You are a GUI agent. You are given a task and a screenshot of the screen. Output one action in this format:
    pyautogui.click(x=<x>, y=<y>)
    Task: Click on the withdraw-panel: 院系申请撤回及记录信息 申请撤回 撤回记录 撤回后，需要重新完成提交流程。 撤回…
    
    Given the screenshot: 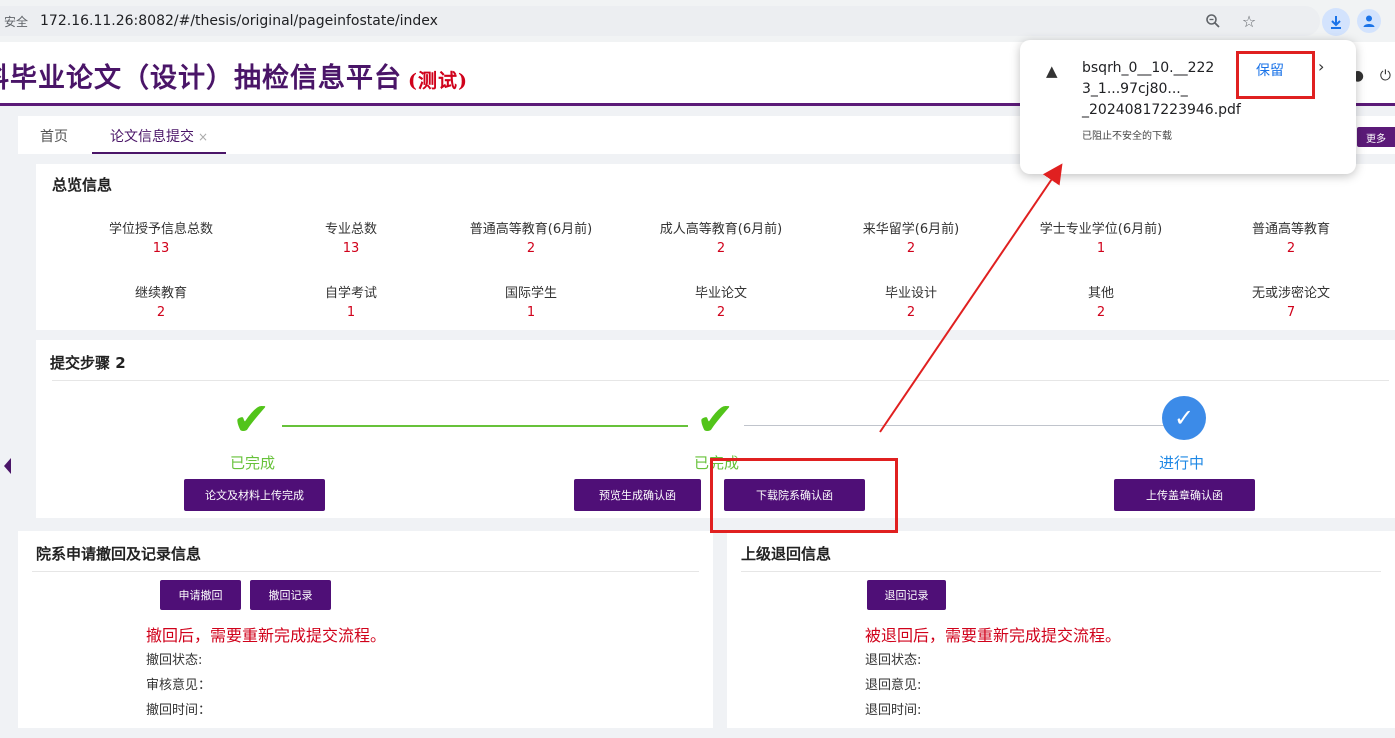 What is the action you would take?
    pyautogui.click(x=365, y=629)
    